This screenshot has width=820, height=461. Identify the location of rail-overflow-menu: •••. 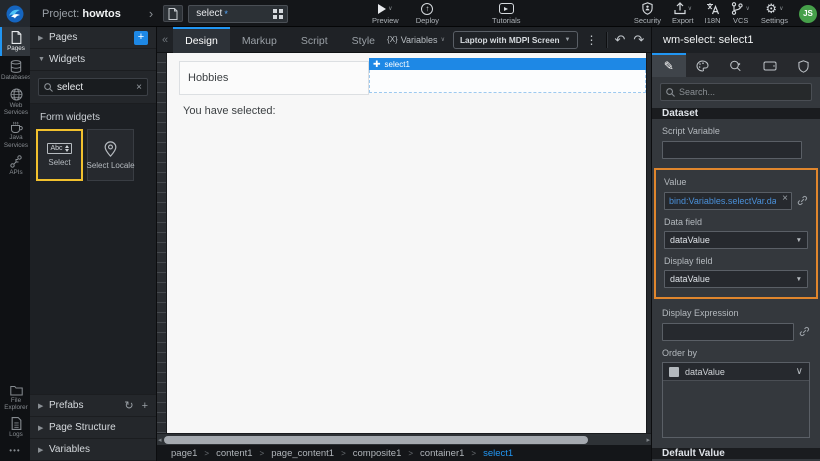
(15, 451).